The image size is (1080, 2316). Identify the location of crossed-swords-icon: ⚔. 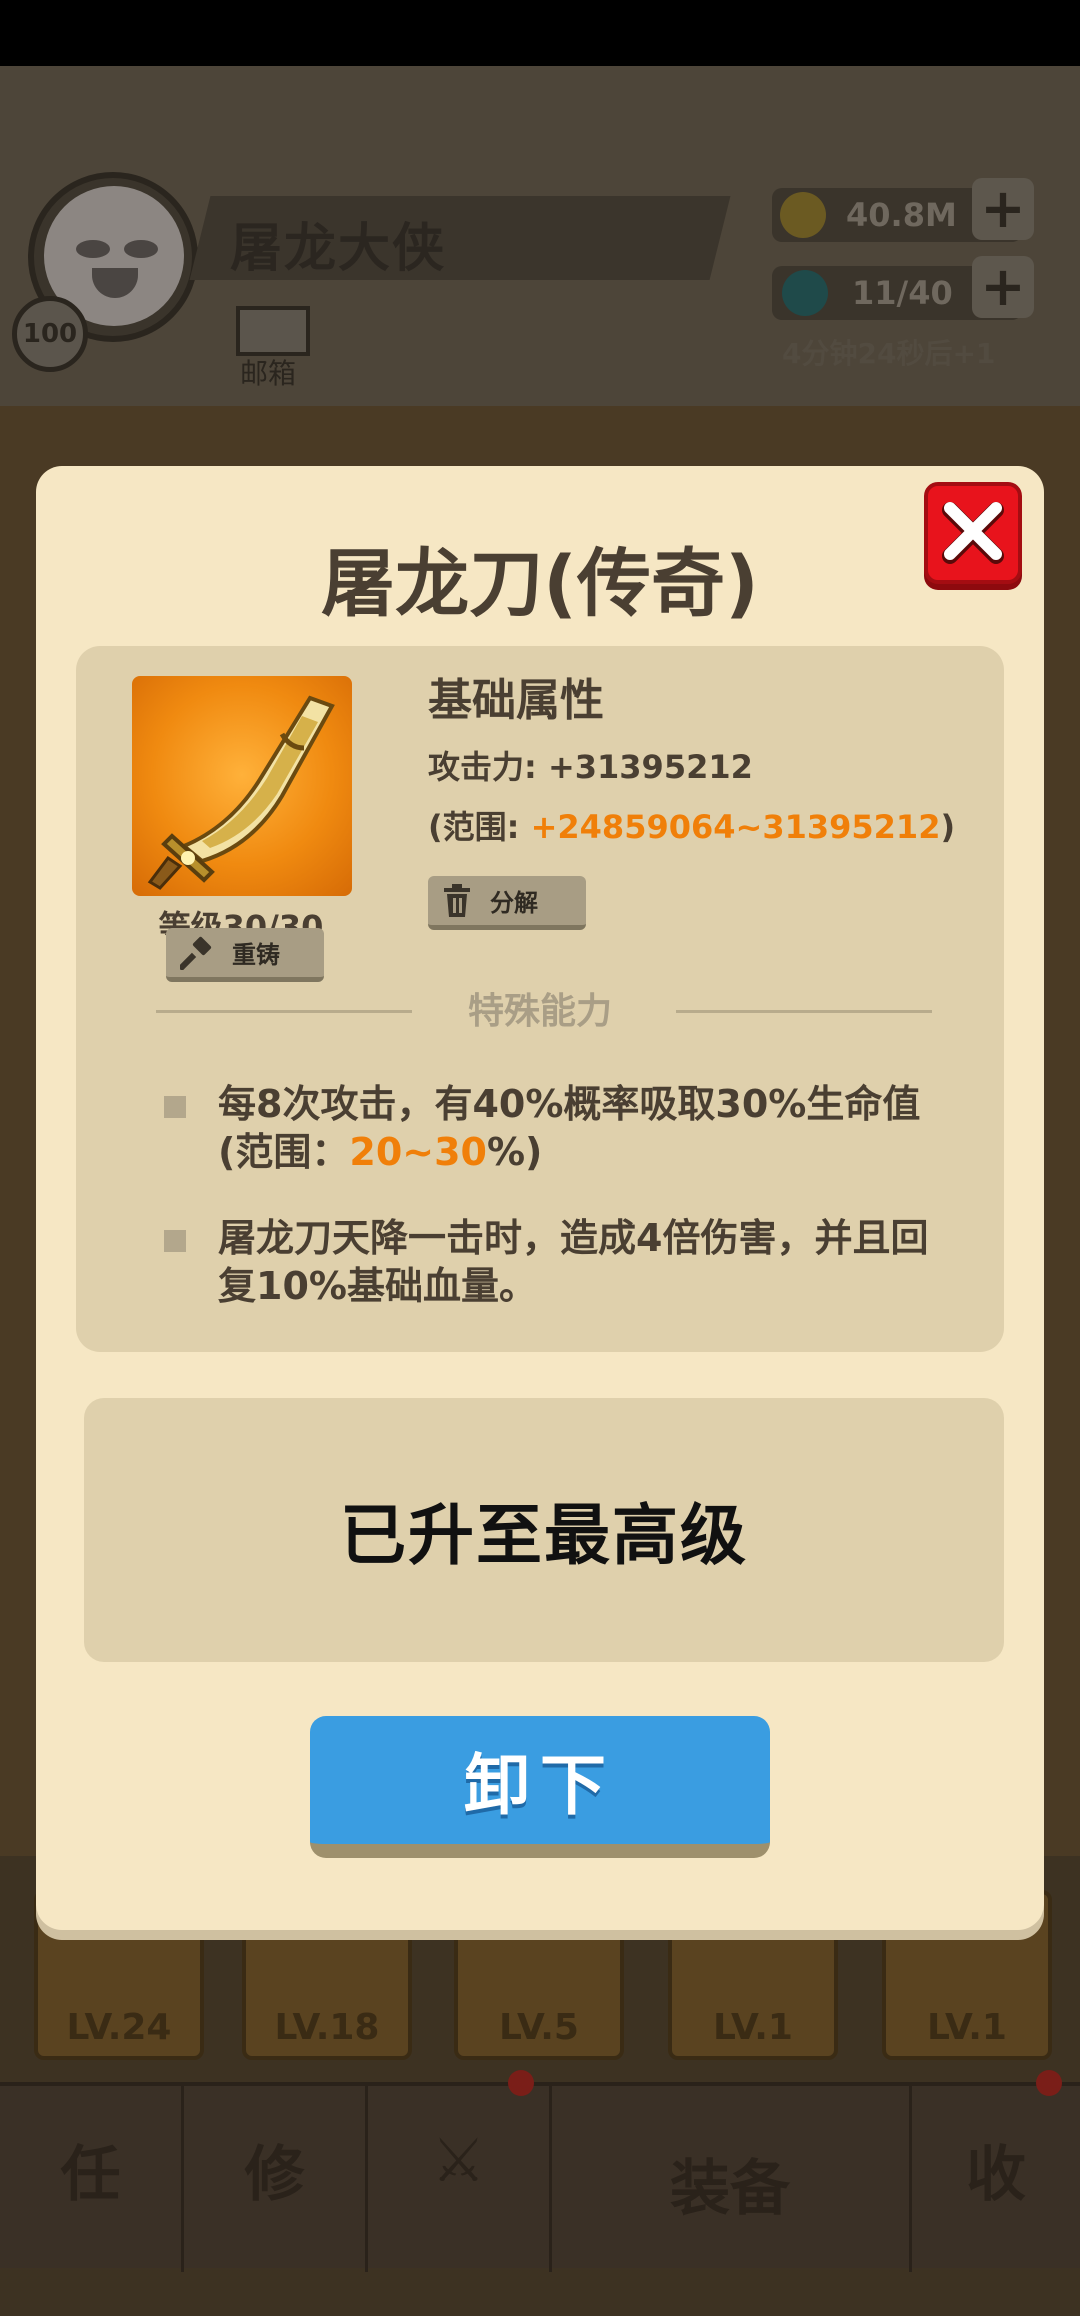
(458, 2161).